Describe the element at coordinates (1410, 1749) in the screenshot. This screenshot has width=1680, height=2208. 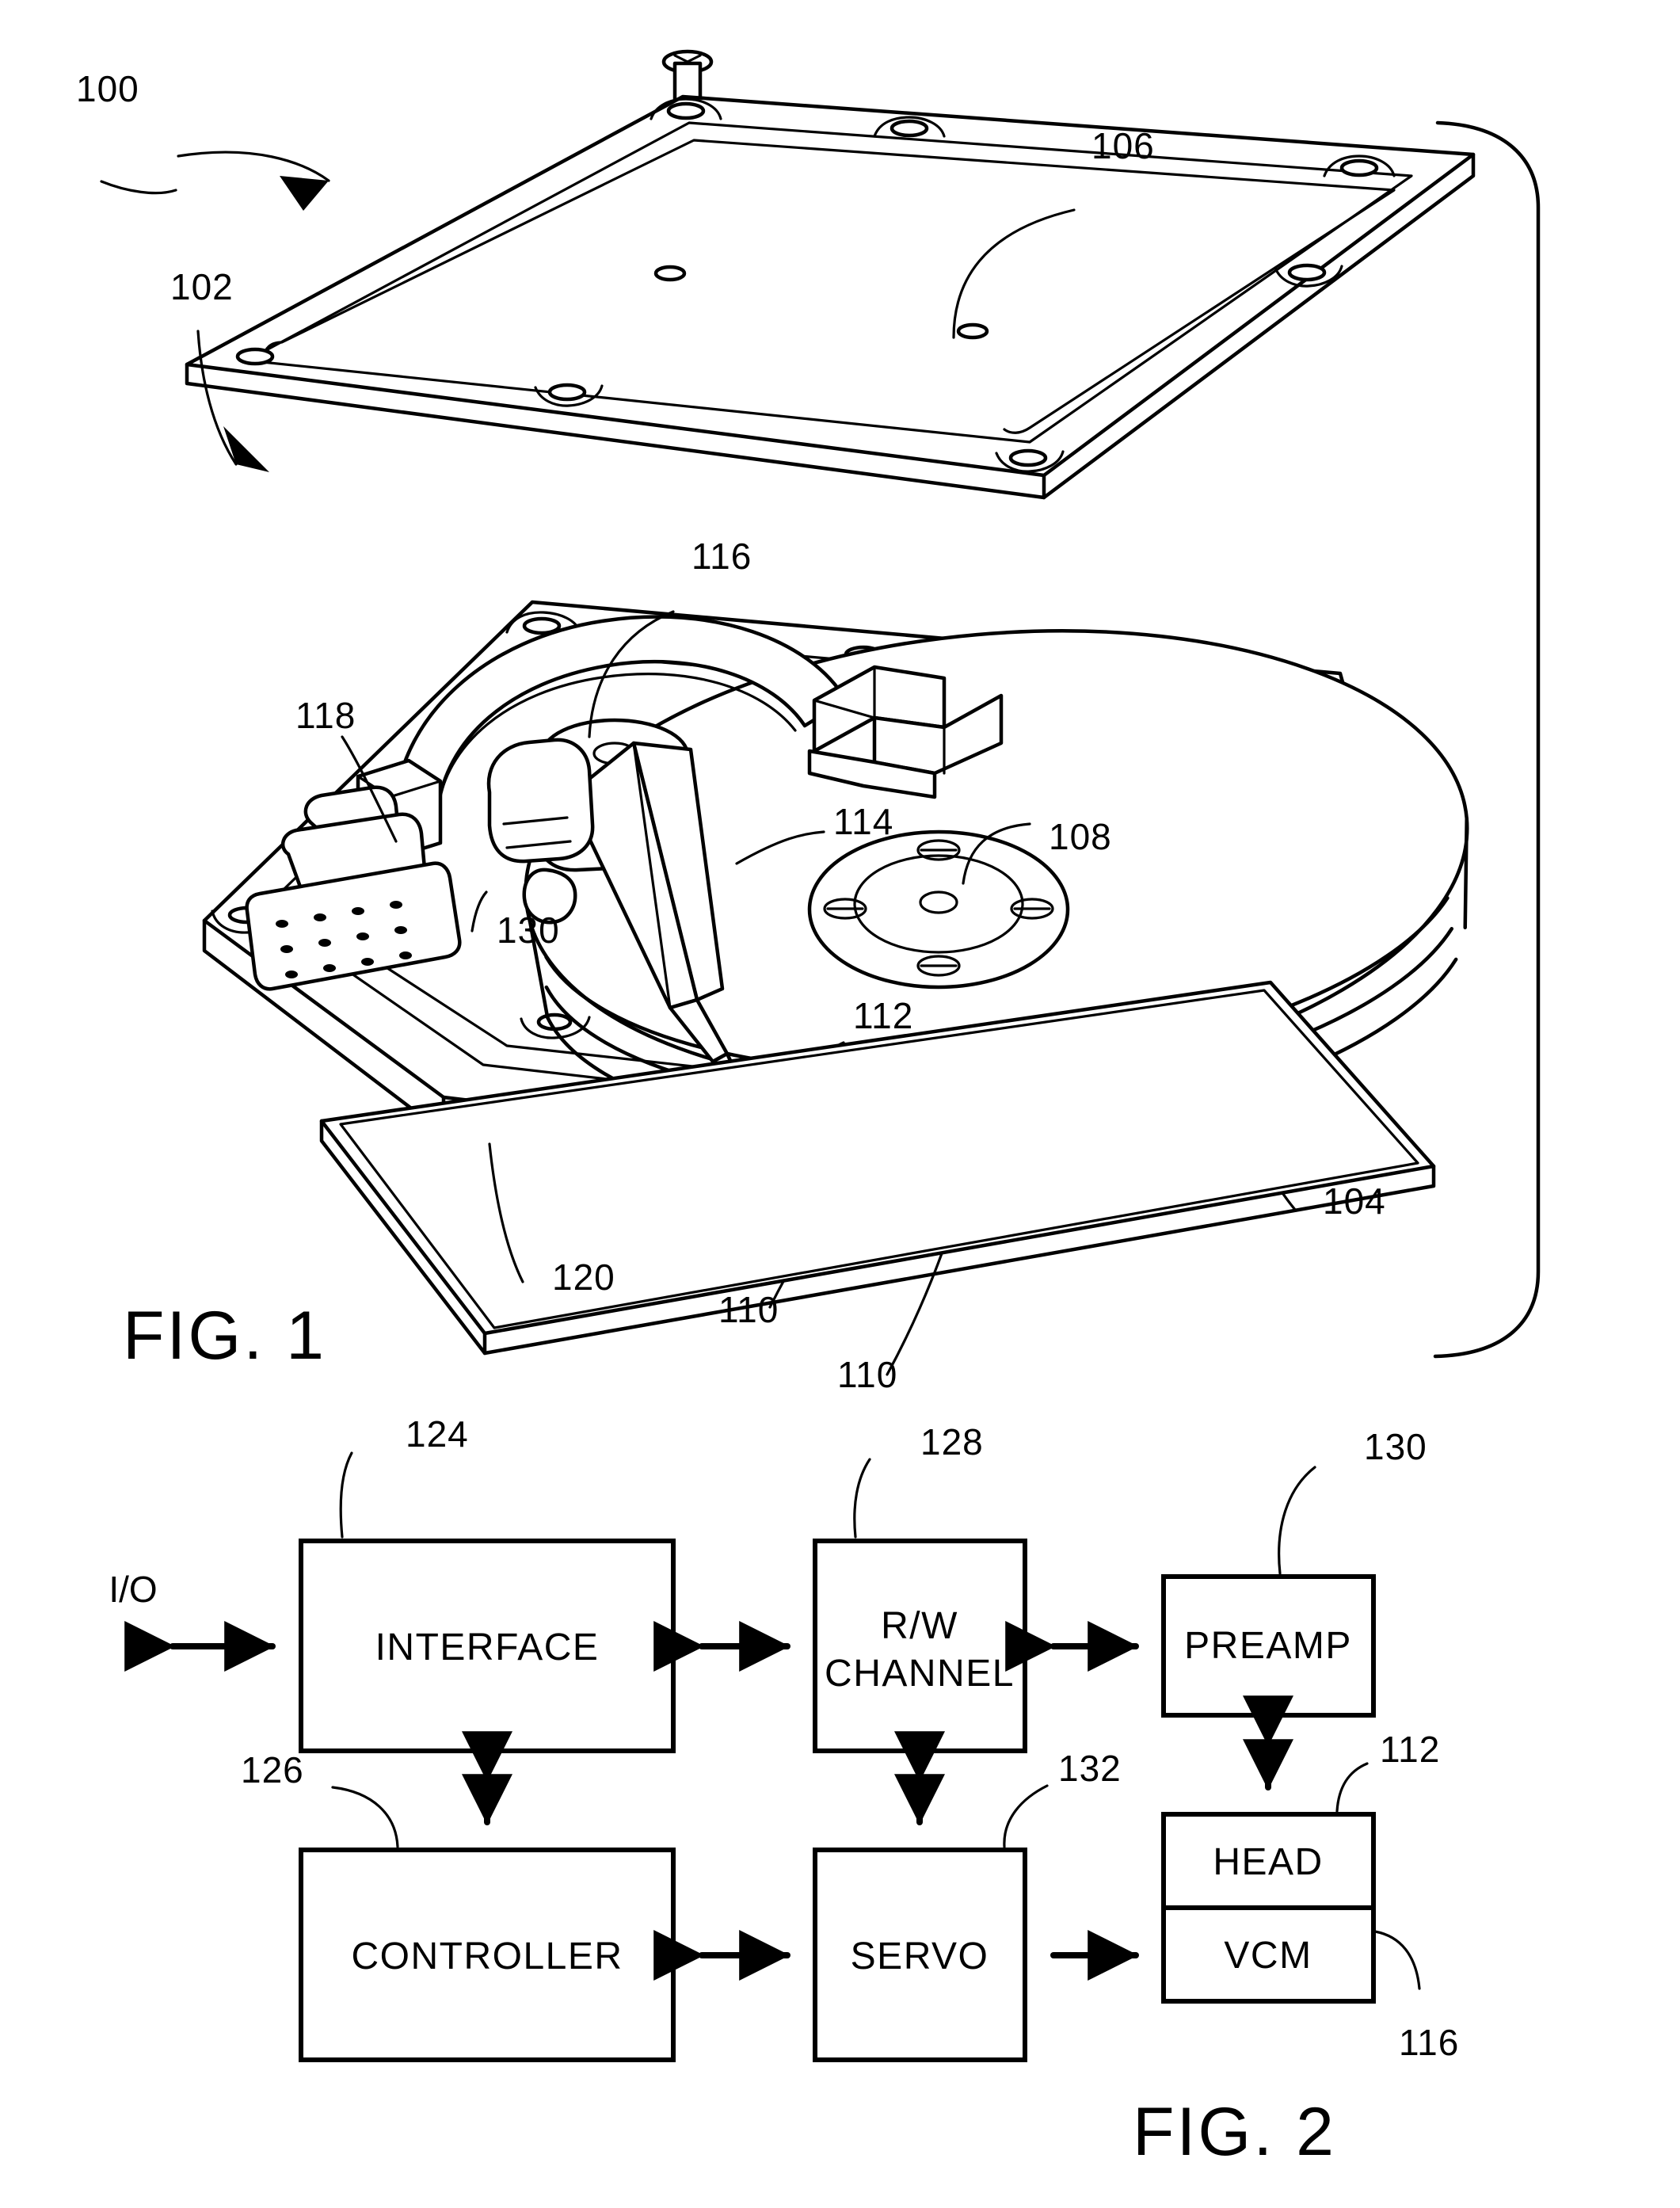
I see `ref-112-fig2: 112` at that location.